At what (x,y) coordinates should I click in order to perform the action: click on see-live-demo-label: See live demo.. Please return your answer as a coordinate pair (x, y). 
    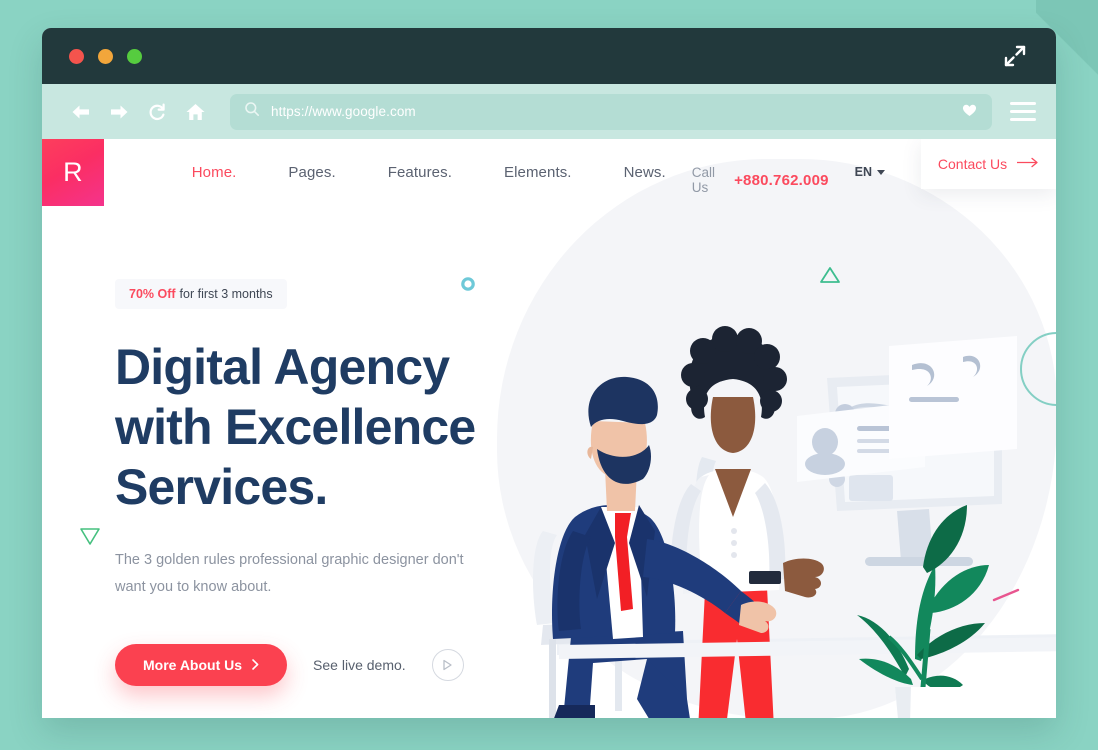
    Looking at the image, I should click on (359, 665).